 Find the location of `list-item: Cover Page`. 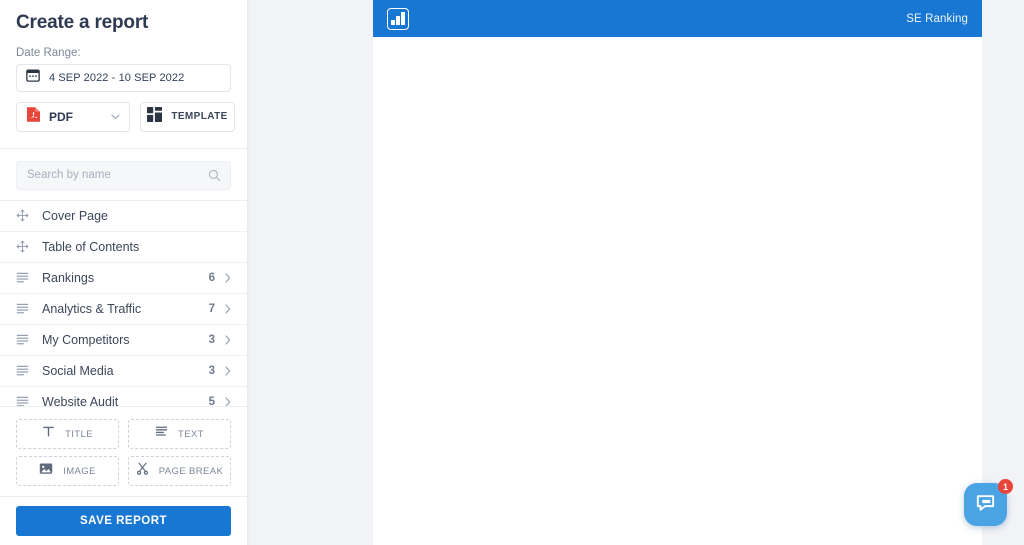

list-item: Cover Page is located at coordinates (123, 216).